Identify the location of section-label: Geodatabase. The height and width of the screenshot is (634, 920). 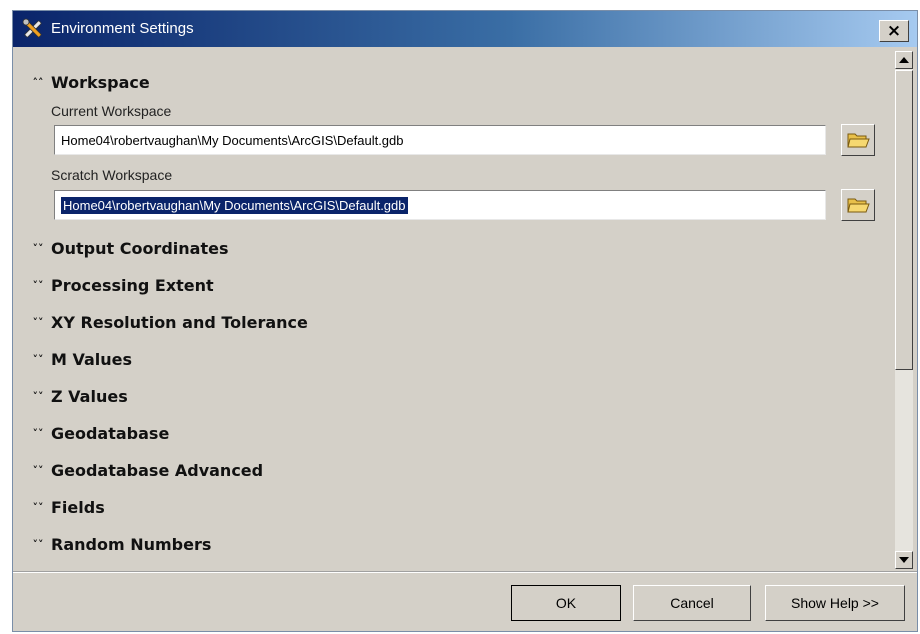
(110, 433).